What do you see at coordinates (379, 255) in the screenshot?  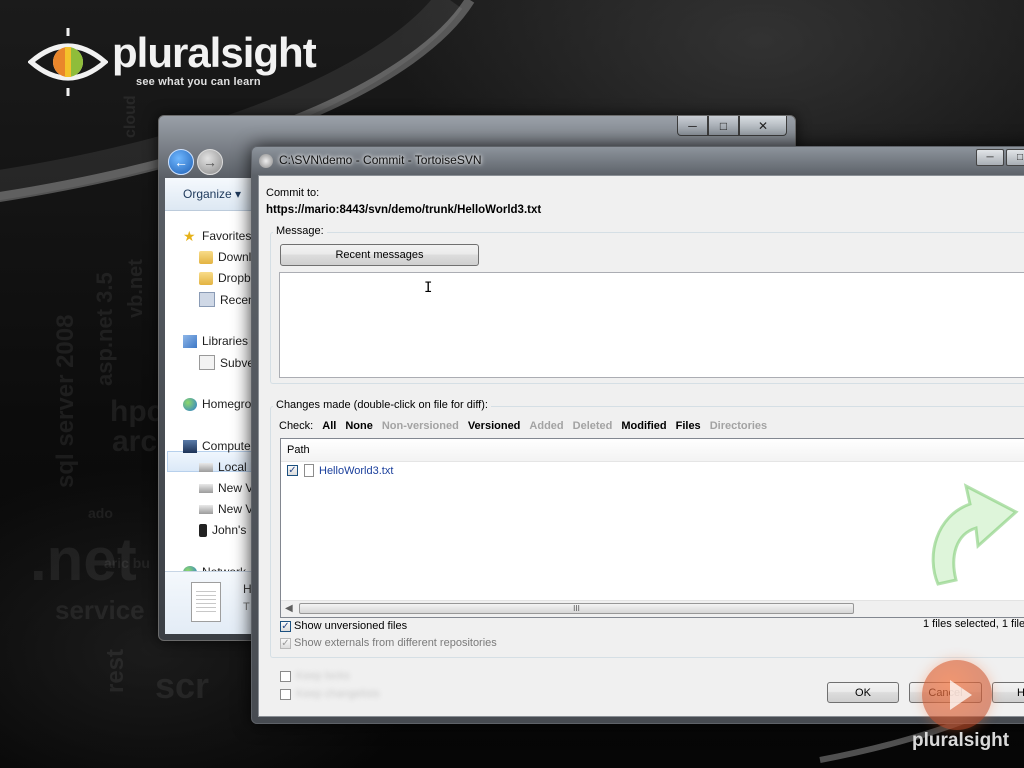 I see `recent-messages-button: Recent messages` at bounding box center [379, 255].